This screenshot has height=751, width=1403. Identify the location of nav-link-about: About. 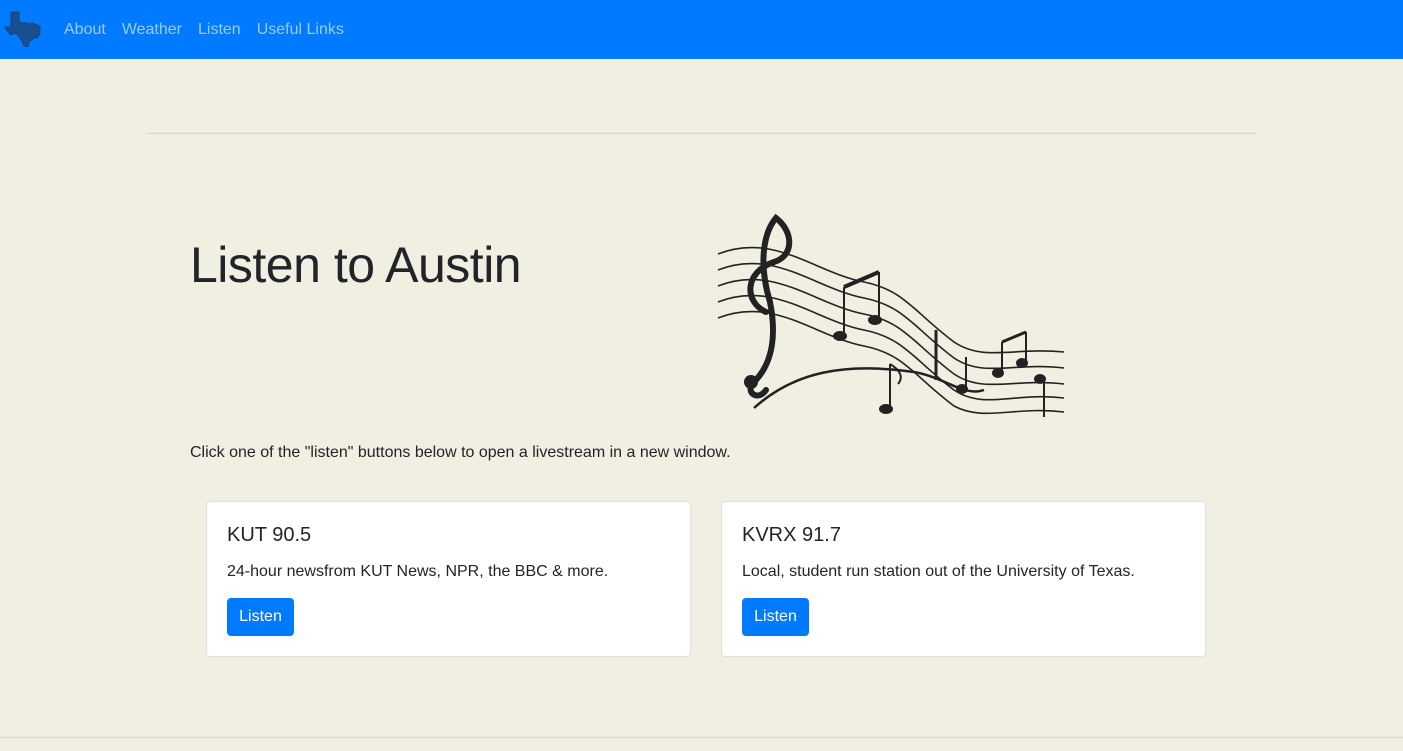
(85, 30).